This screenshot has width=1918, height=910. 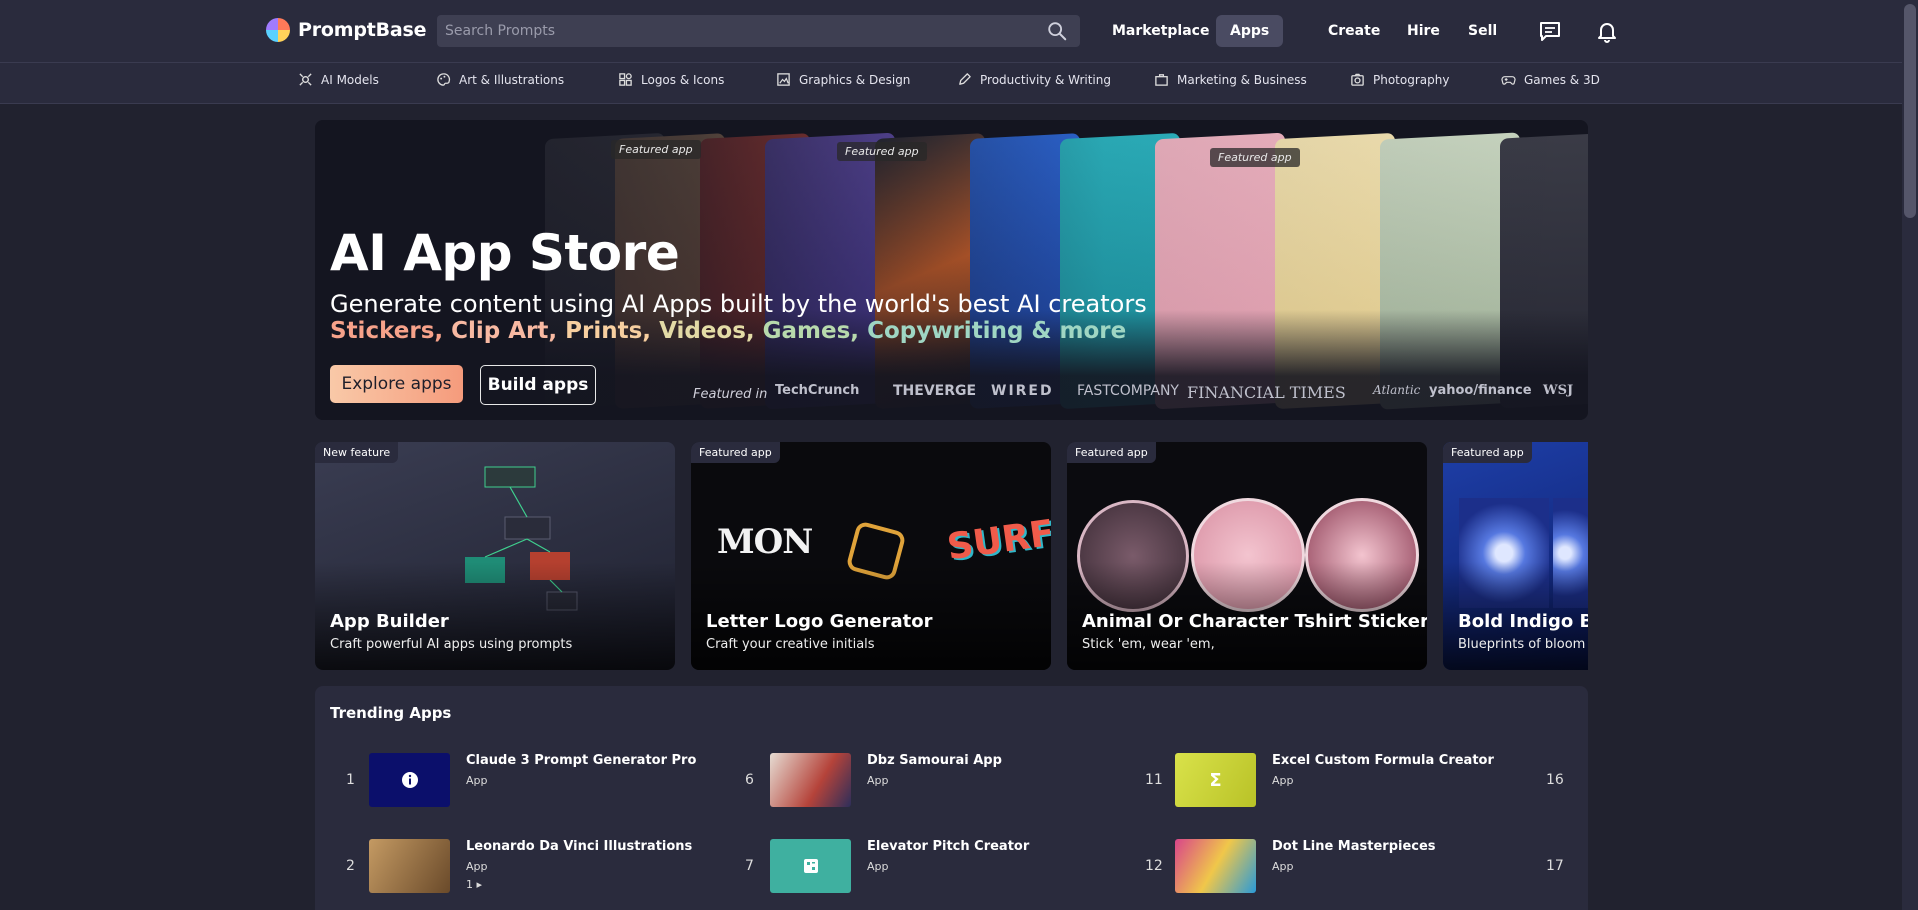 What do you see at coordinates (1057, 31) in the screenshot?
I see `search-icon` at bounding box center [1057, 31].